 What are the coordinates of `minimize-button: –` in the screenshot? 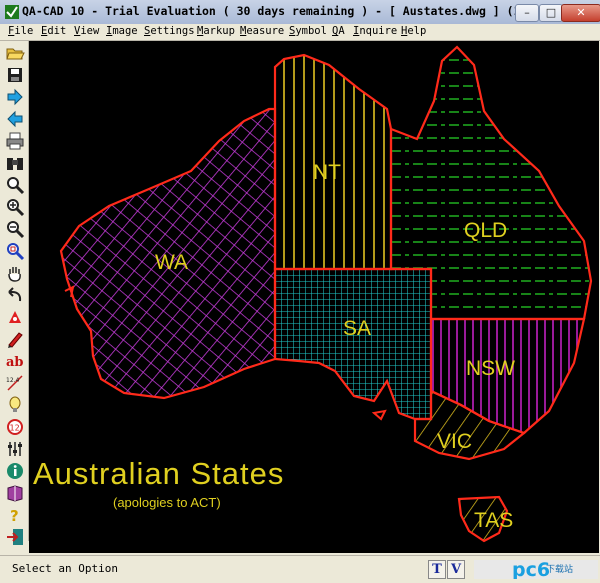 It's located at (527, 13).